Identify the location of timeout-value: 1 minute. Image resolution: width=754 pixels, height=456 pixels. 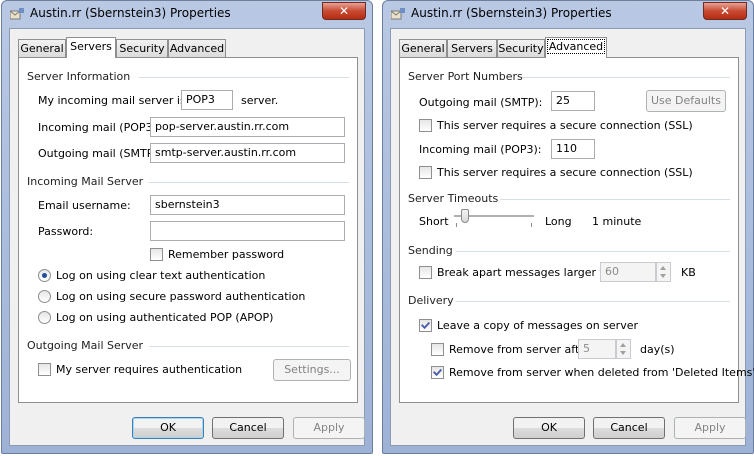
(617, 221).